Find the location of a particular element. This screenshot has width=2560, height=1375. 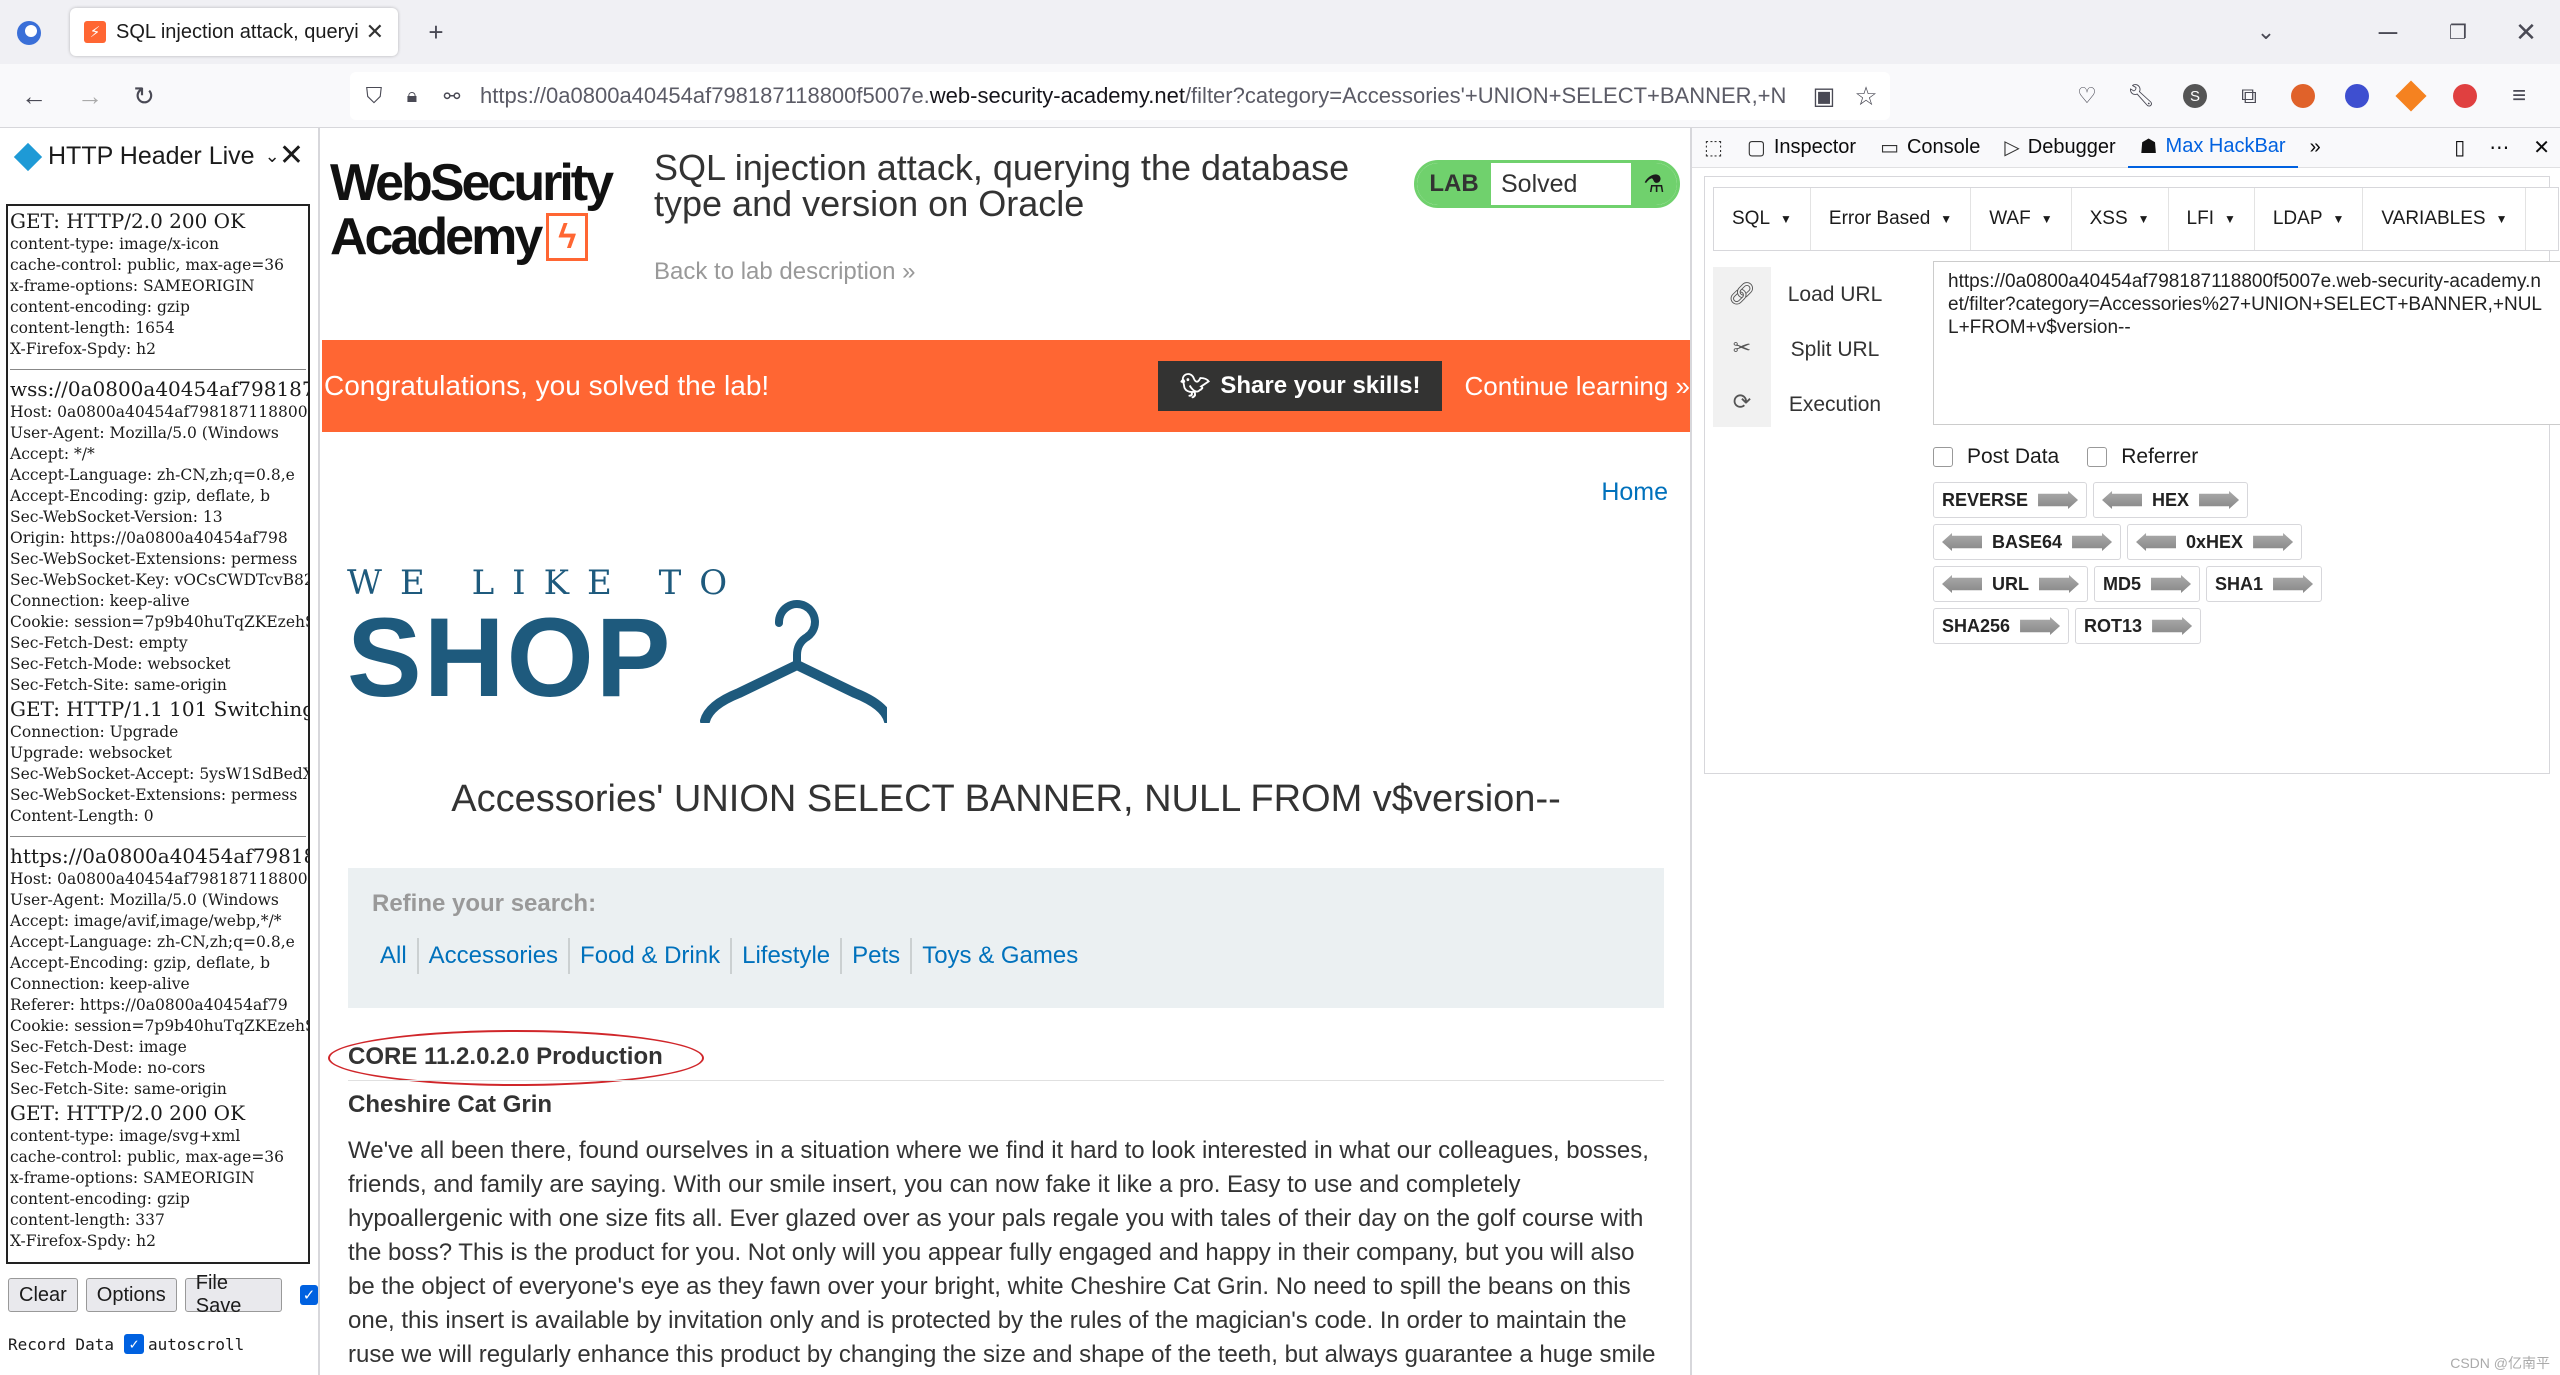

filter-link: Accessories is located at coordinates (492, 956).